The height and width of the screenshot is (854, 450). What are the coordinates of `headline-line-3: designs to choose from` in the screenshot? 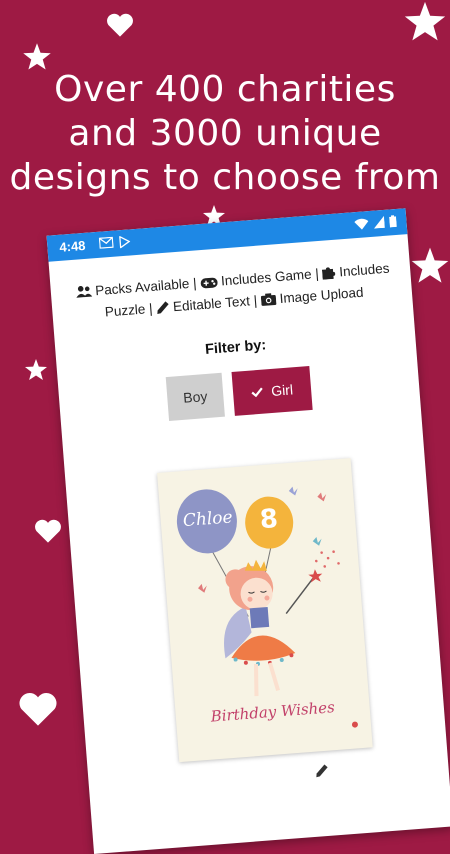 It's located at (225, 177).